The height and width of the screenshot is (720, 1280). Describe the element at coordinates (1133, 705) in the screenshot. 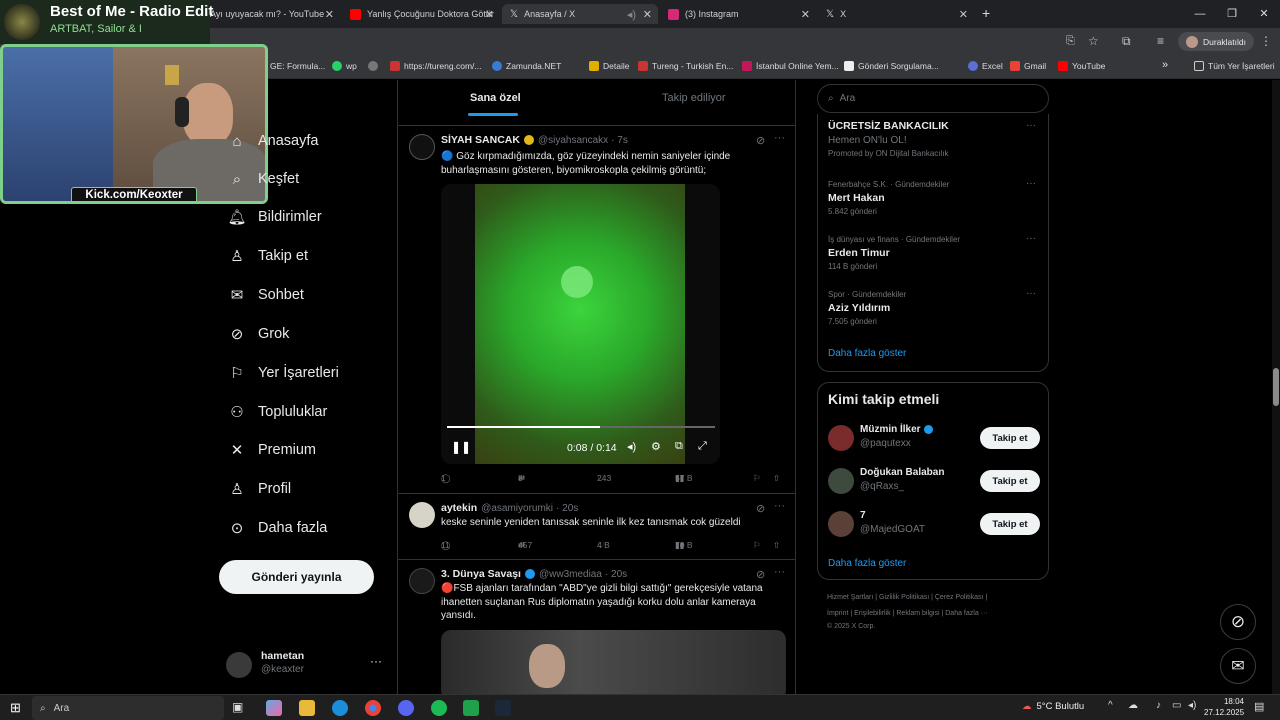

I see `tray-icon: ☁` at that location.